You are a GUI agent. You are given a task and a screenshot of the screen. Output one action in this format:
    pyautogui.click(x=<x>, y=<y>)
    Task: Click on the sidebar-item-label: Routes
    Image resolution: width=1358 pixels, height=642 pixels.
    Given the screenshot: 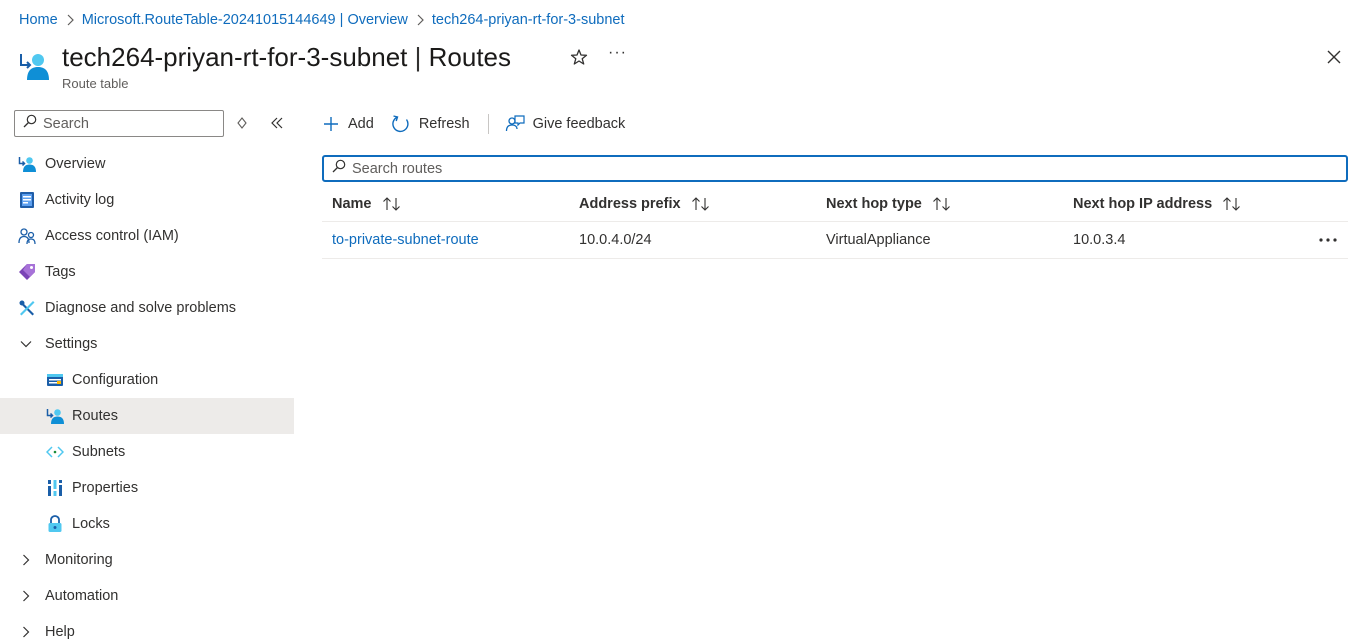 What is the action you would take?
    pyautogui.click(x=95, y=416)
    